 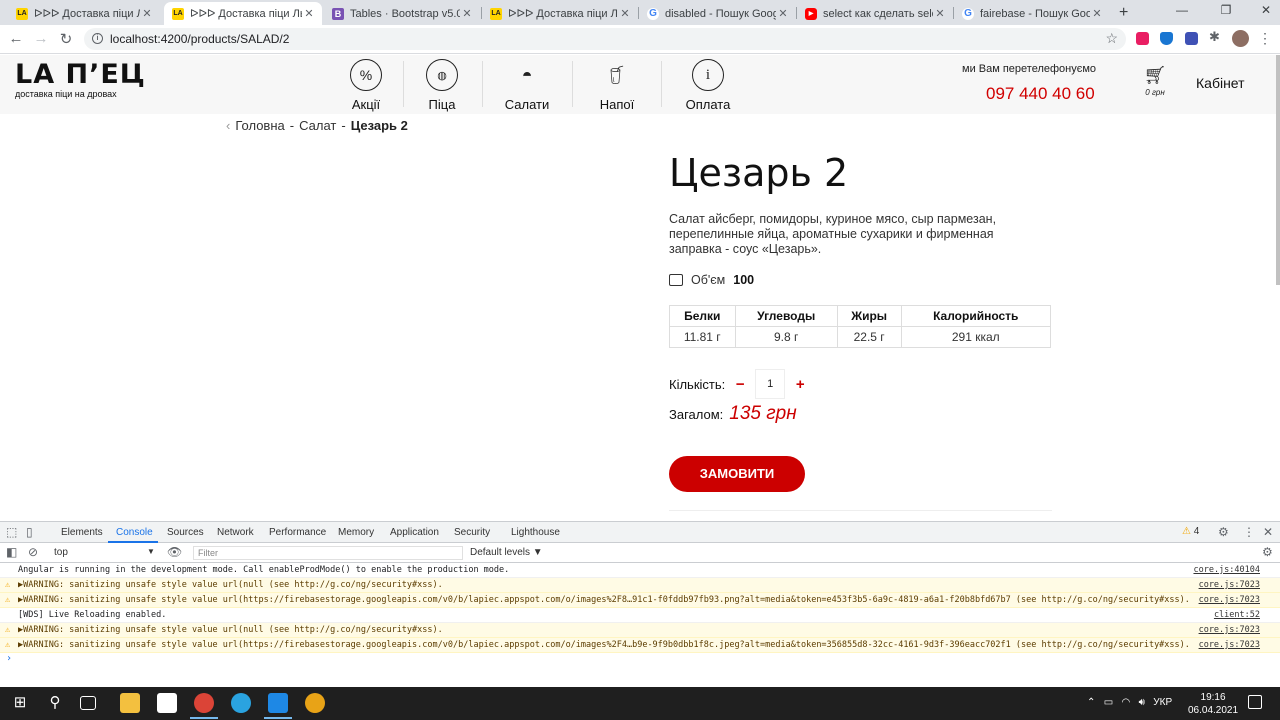 What do you see at coordinates (535, 532) in the screenshot?
I see `devtools-tab: Lighthouse` at bounding box center [535, 532].